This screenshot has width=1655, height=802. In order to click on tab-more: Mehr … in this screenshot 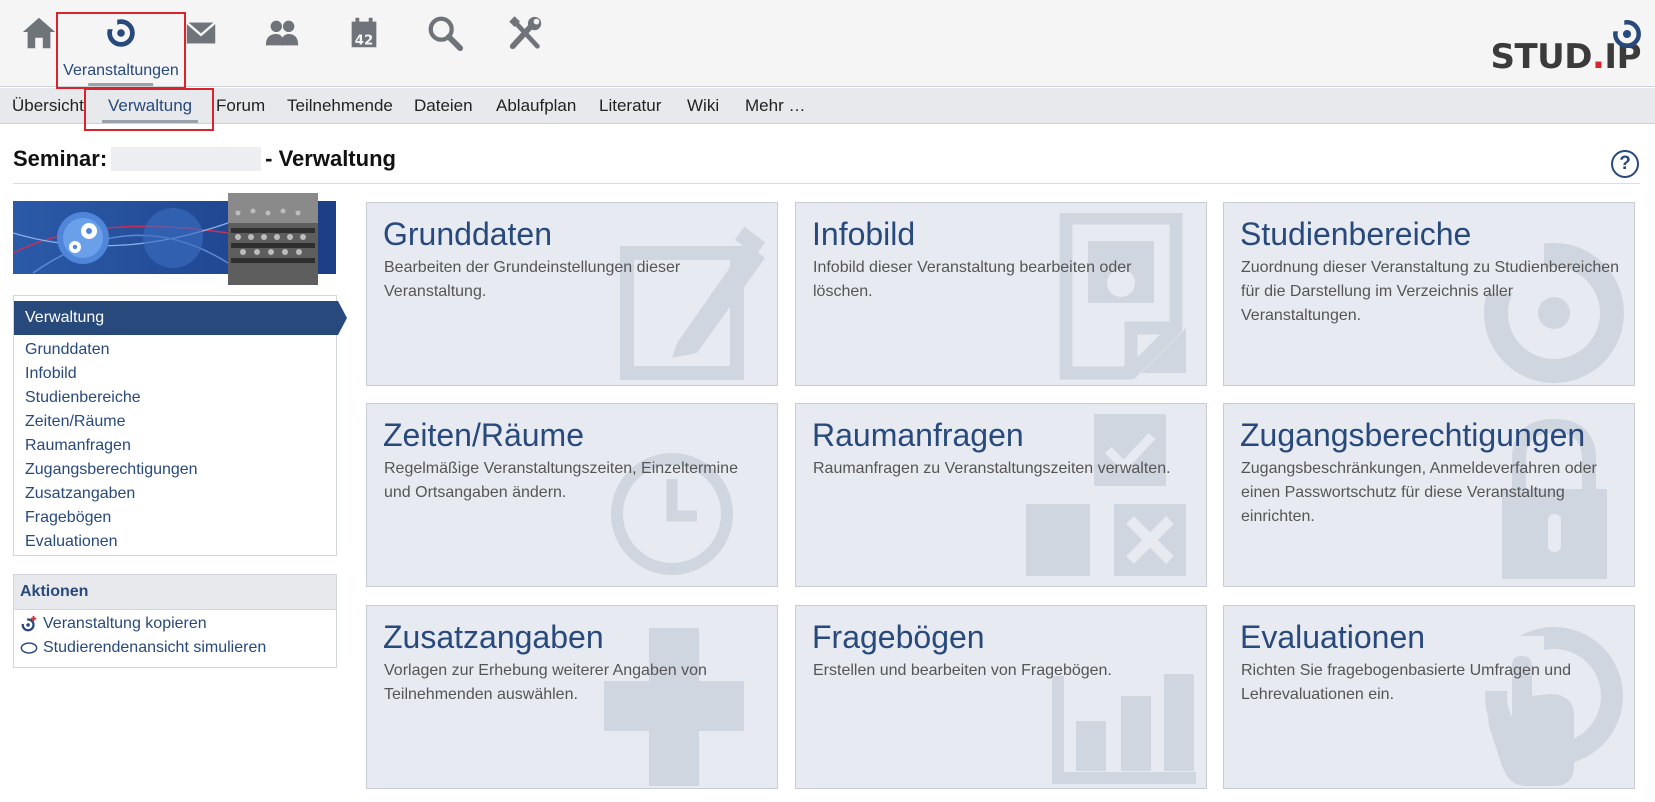, I will do `click(775, 106)`.